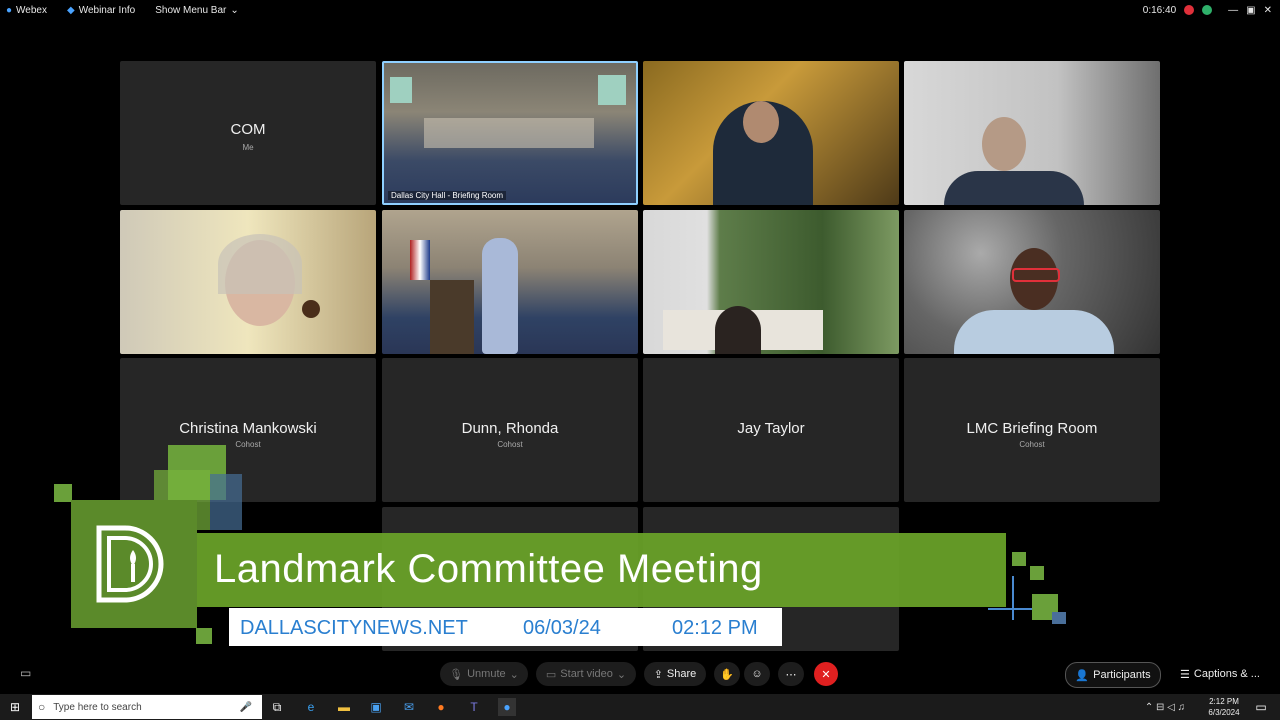 This screenshot has width=1280, height=720. I want to click on more-icon: ⋯, so click(791, 674).